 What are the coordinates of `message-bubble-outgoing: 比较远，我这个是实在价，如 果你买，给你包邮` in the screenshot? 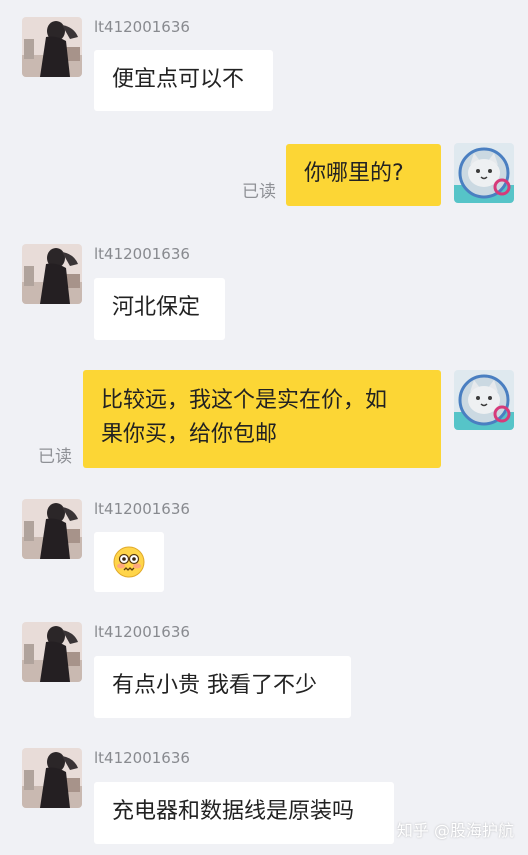 It's located at (262, 419).